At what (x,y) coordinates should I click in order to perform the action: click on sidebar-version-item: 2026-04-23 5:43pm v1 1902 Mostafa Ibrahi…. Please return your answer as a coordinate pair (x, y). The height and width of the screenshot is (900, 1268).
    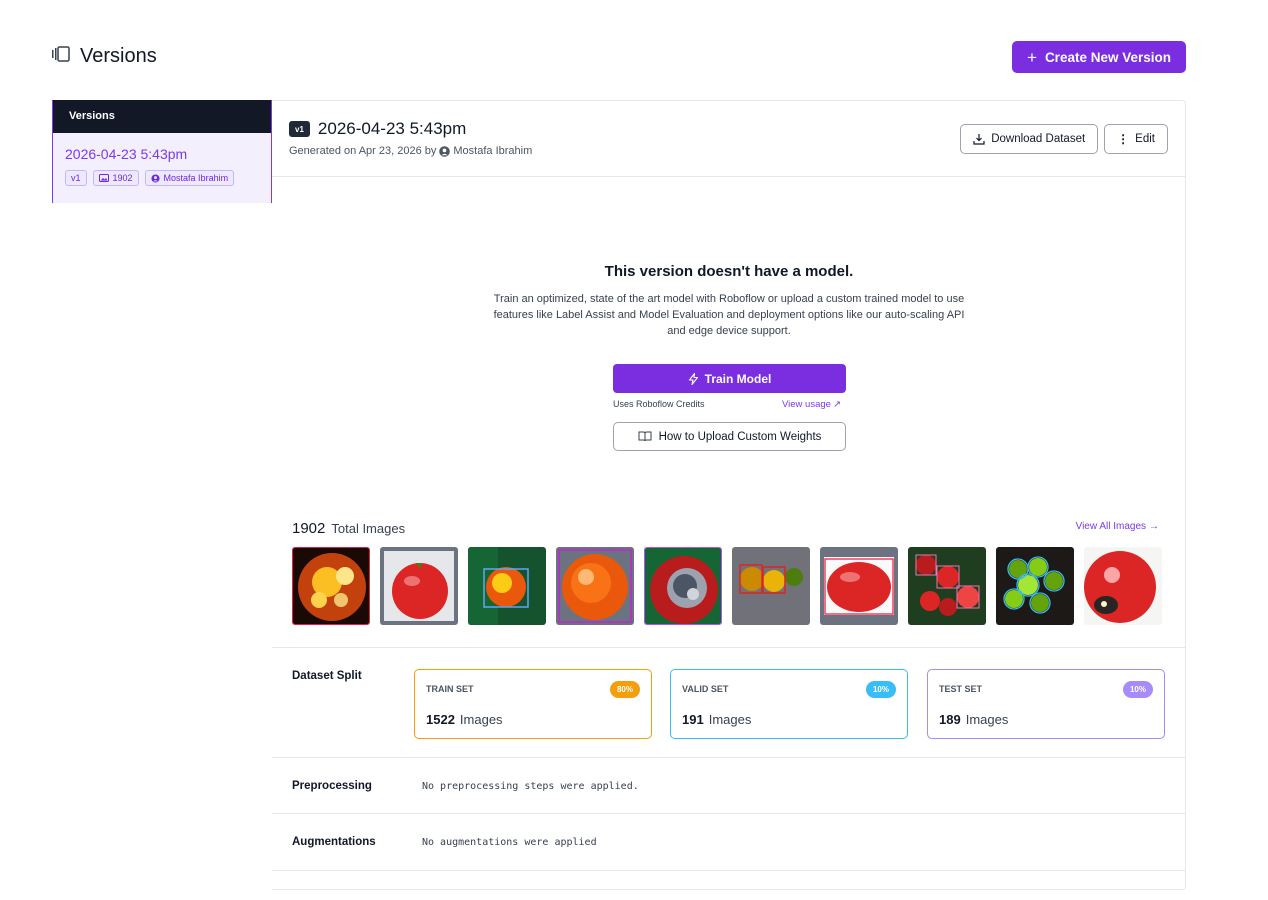
    Looking at the image, I should click on (162, 168).